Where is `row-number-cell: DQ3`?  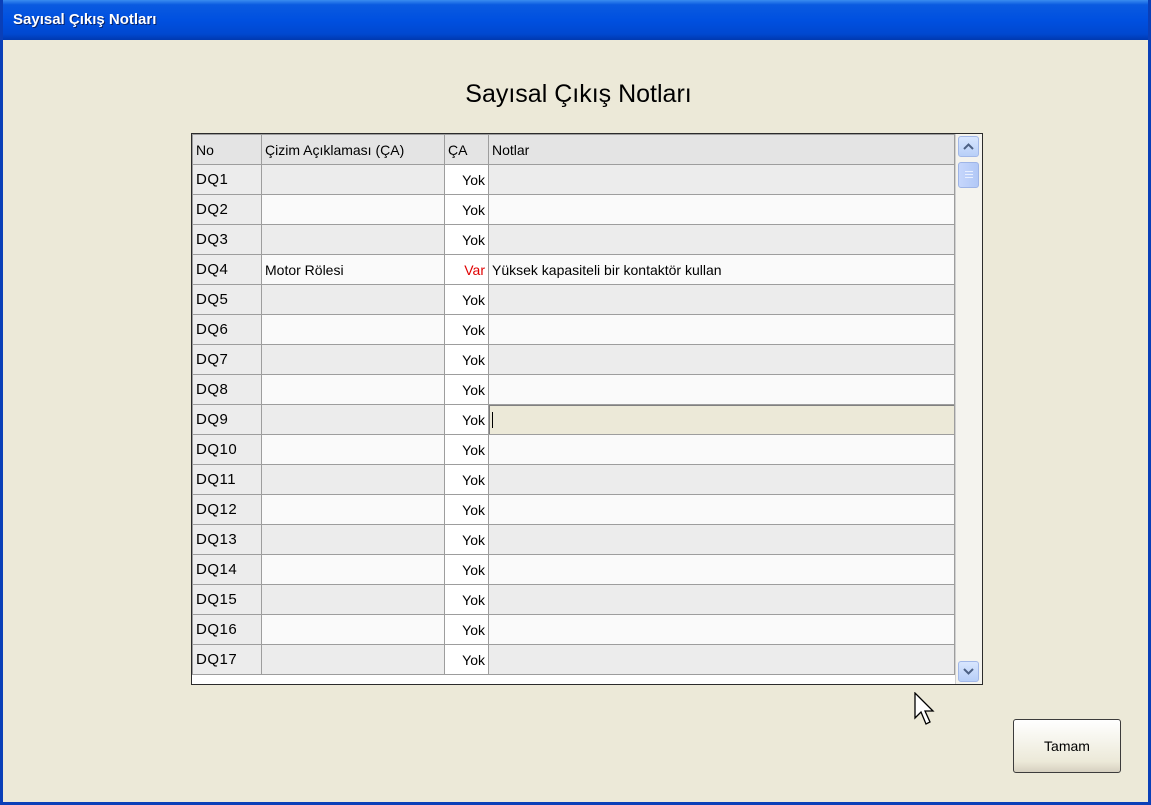 row-number-cell: DQ3 is located at coordinates (227, 239).